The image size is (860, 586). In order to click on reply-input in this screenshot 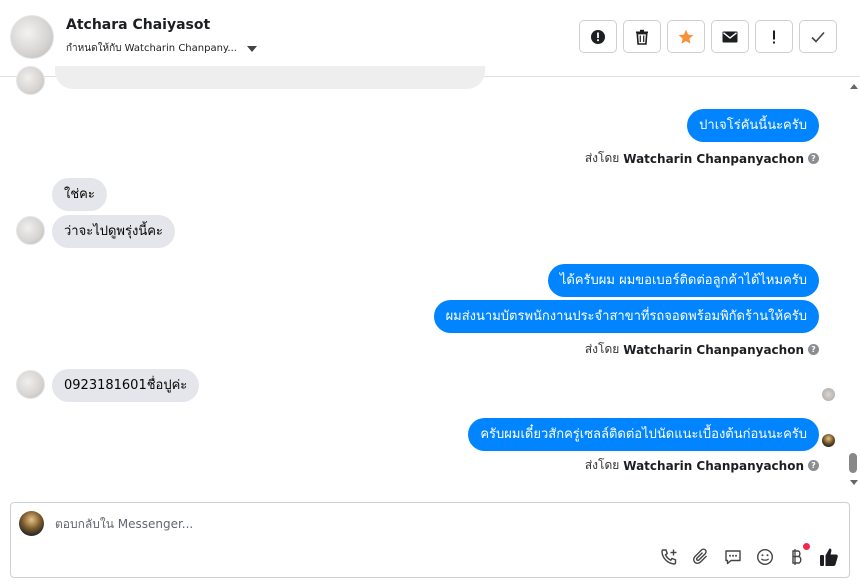, I will do `click(355, 524)`.